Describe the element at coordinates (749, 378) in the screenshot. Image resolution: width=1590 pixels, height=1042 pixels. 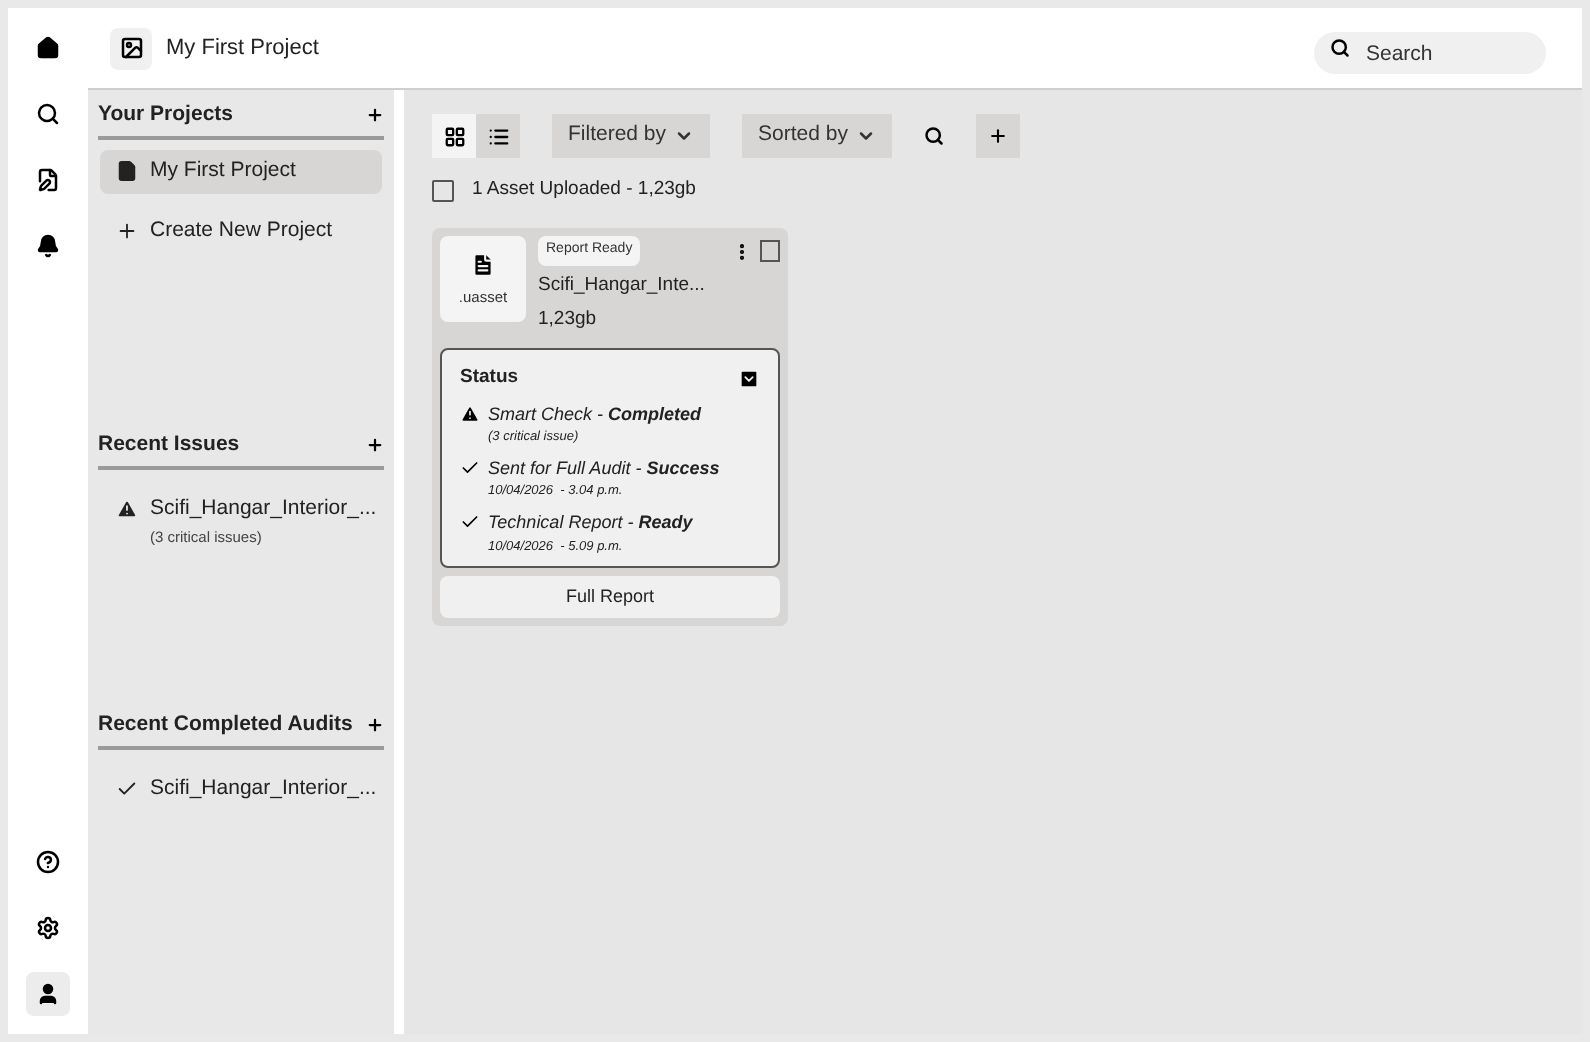
I see `collapse-icon` at that location.